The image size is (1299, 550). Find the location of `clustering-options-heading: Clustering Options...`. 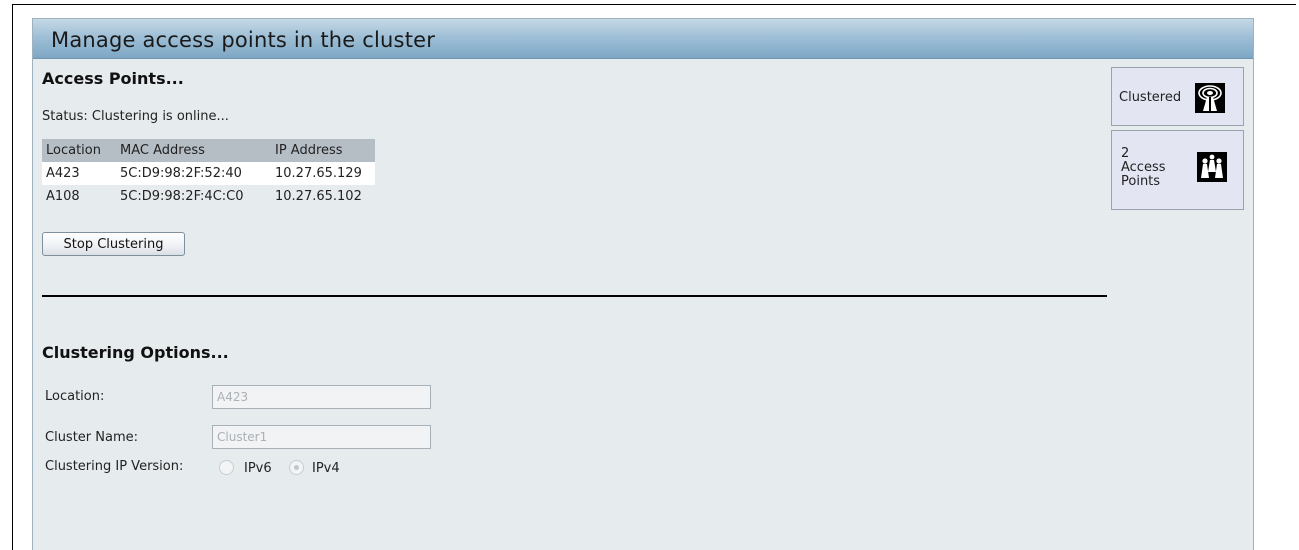

clustering-options-heading: Clustering Options... is located at coordinates (135, 352).